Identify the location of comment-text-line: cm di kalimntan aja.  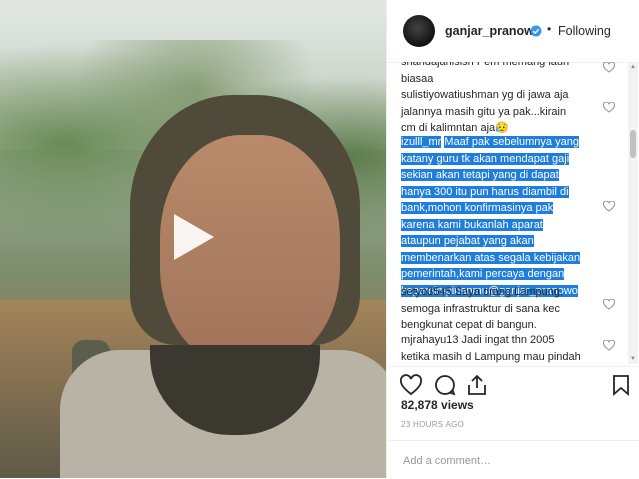
(448, 128).